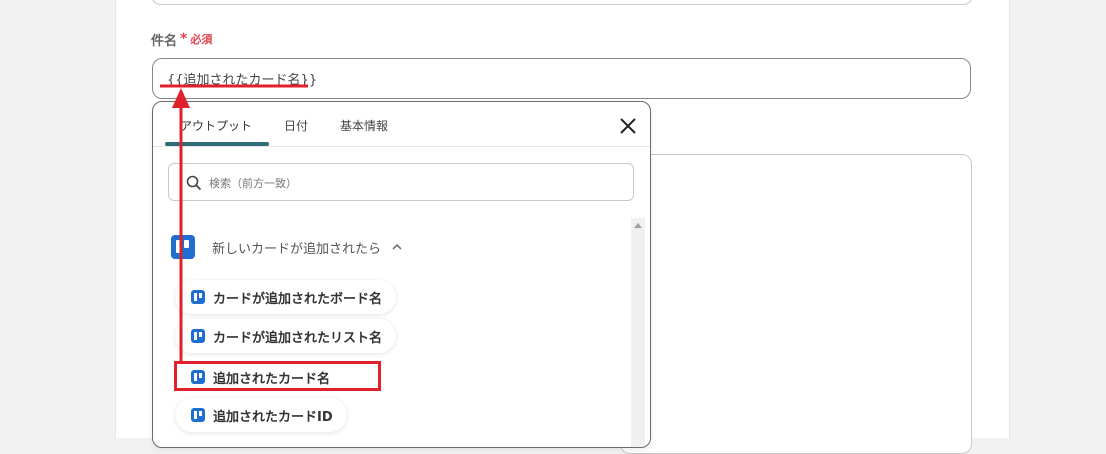  I want to click on annotation-highlight-box, so click(277, 376).